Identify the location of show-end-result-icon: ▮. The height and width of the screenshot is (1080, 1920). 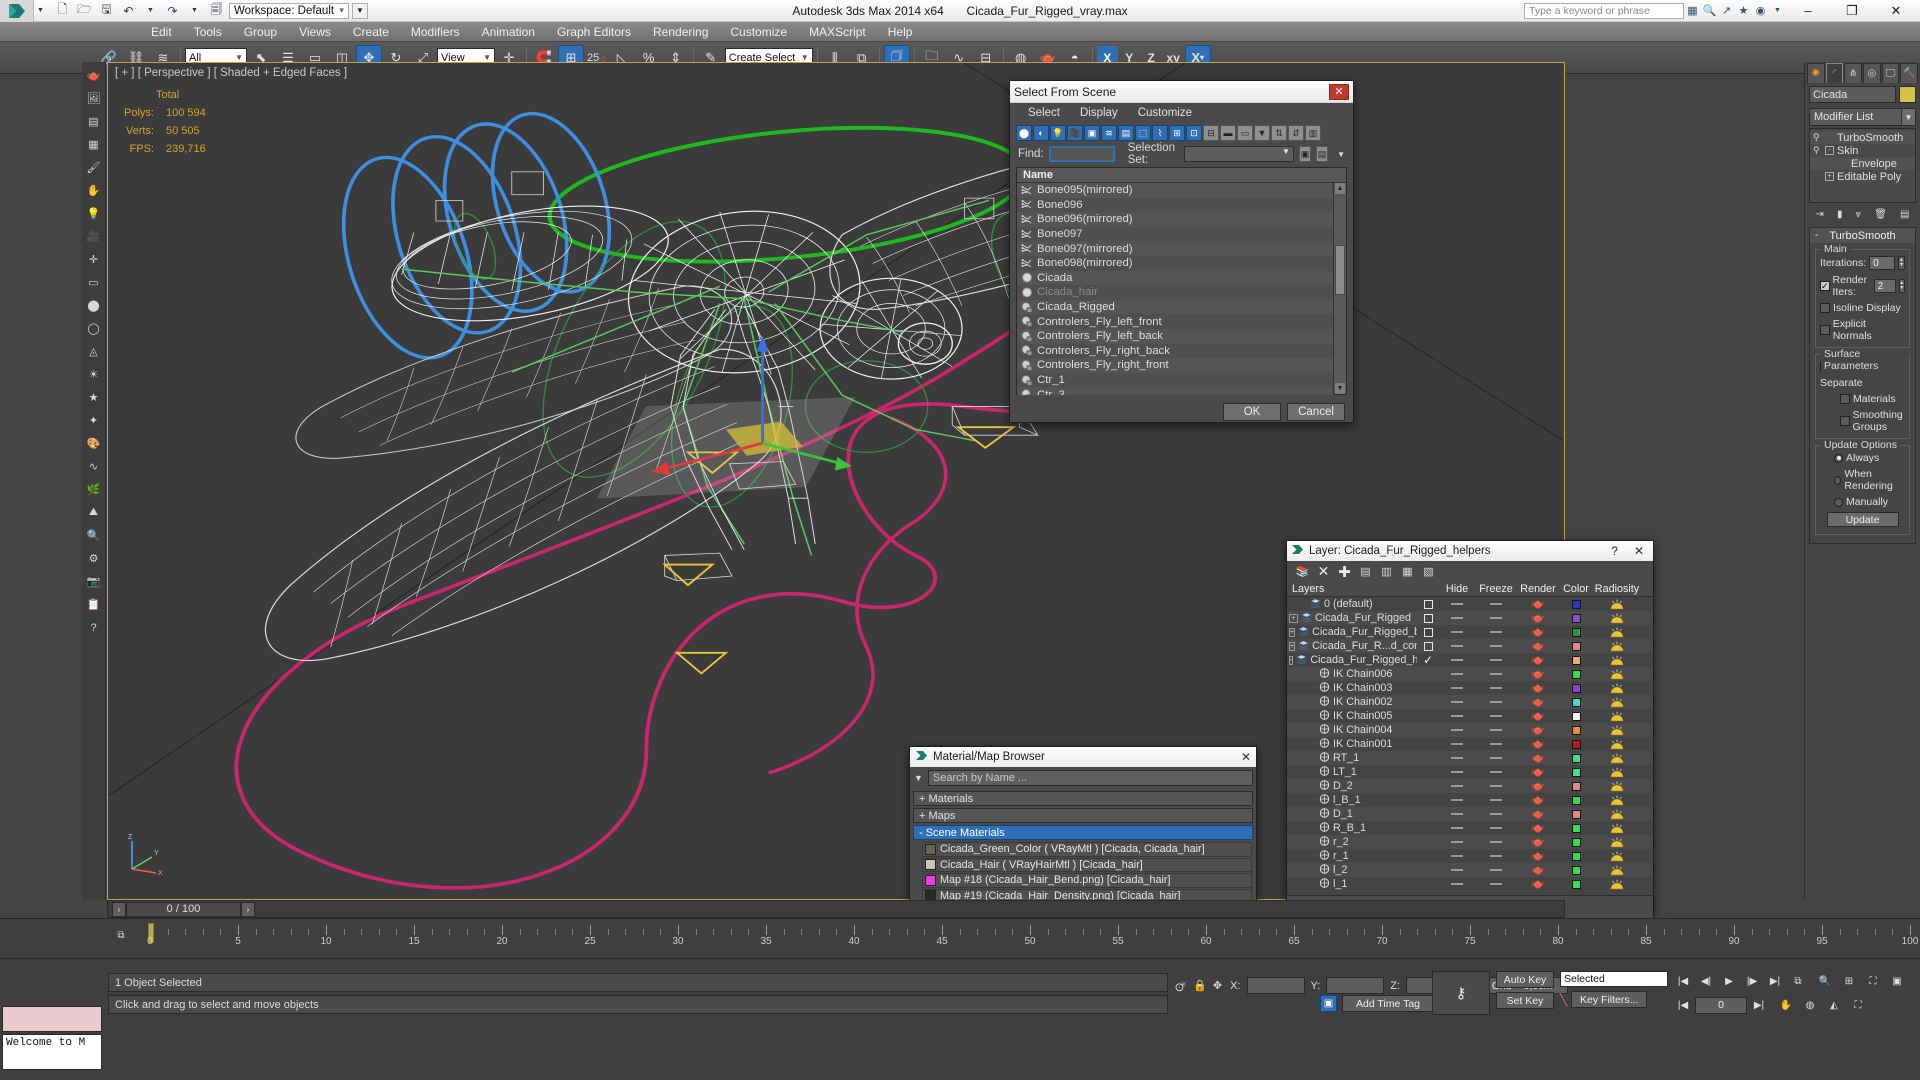
(1840, 214).